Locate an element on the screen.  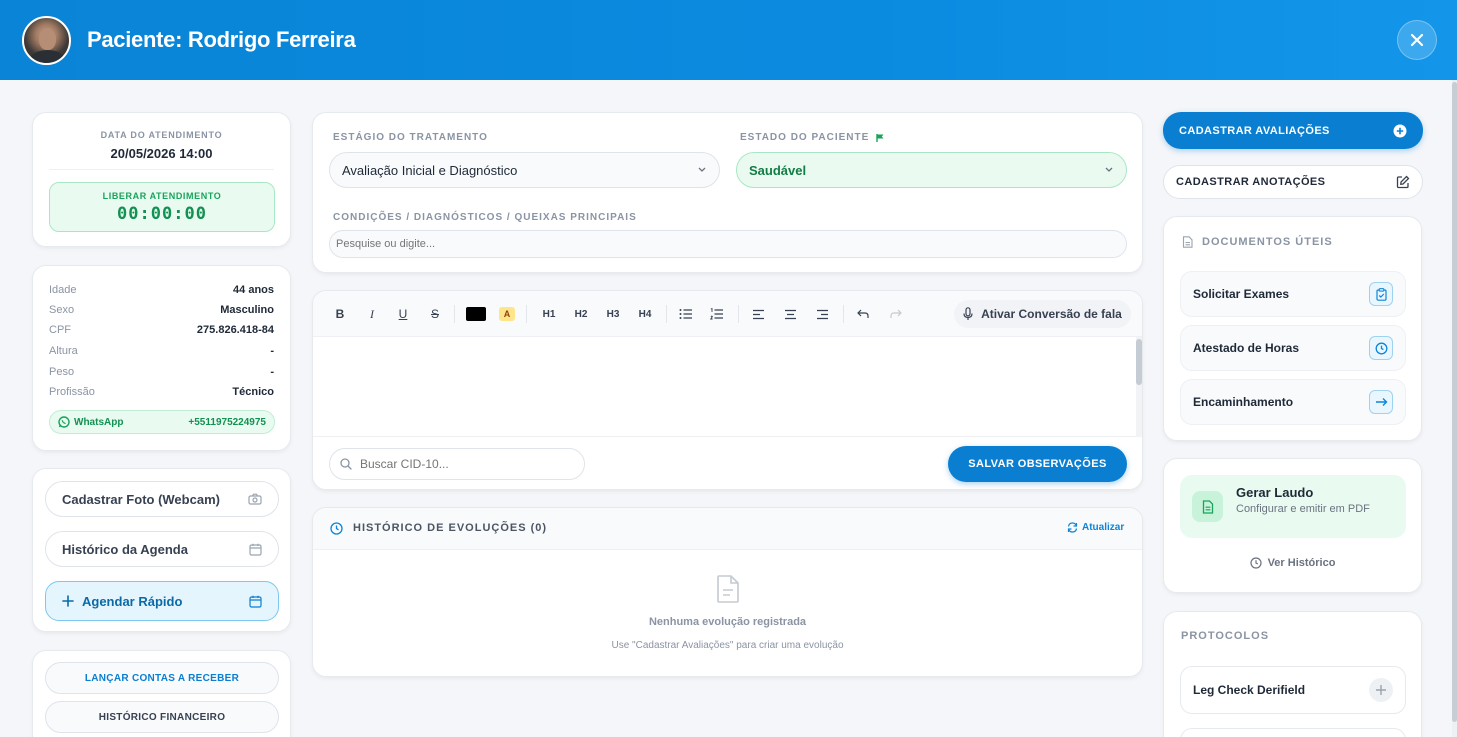
whatsapp-link: WhatsApp +5511975224975 is located at coordinates (162, 422).